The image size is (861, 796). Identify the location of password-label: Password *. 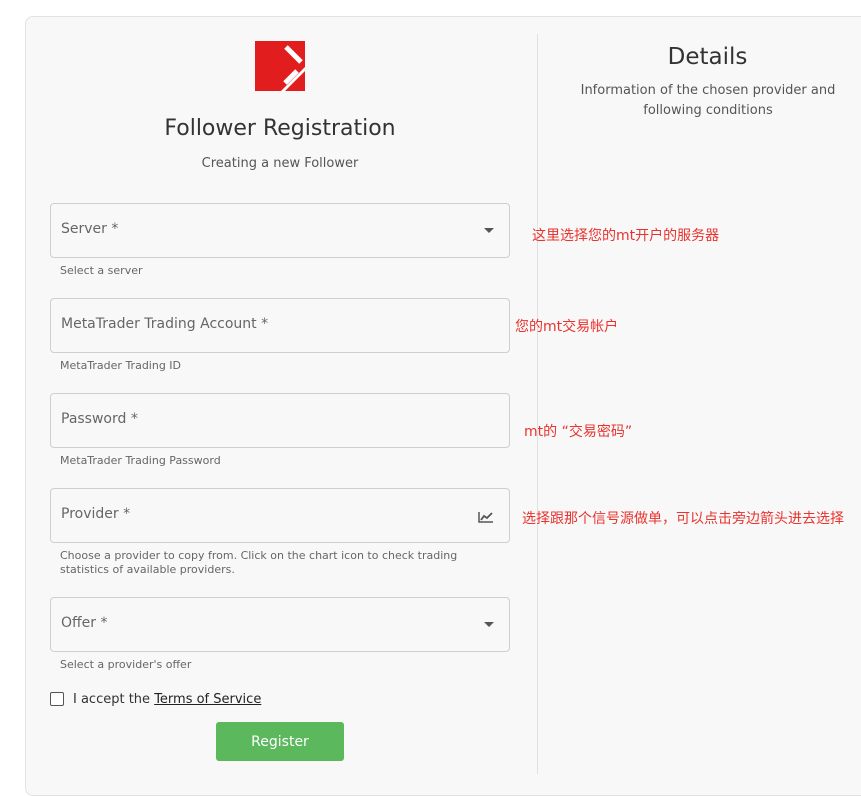
(99, 419).